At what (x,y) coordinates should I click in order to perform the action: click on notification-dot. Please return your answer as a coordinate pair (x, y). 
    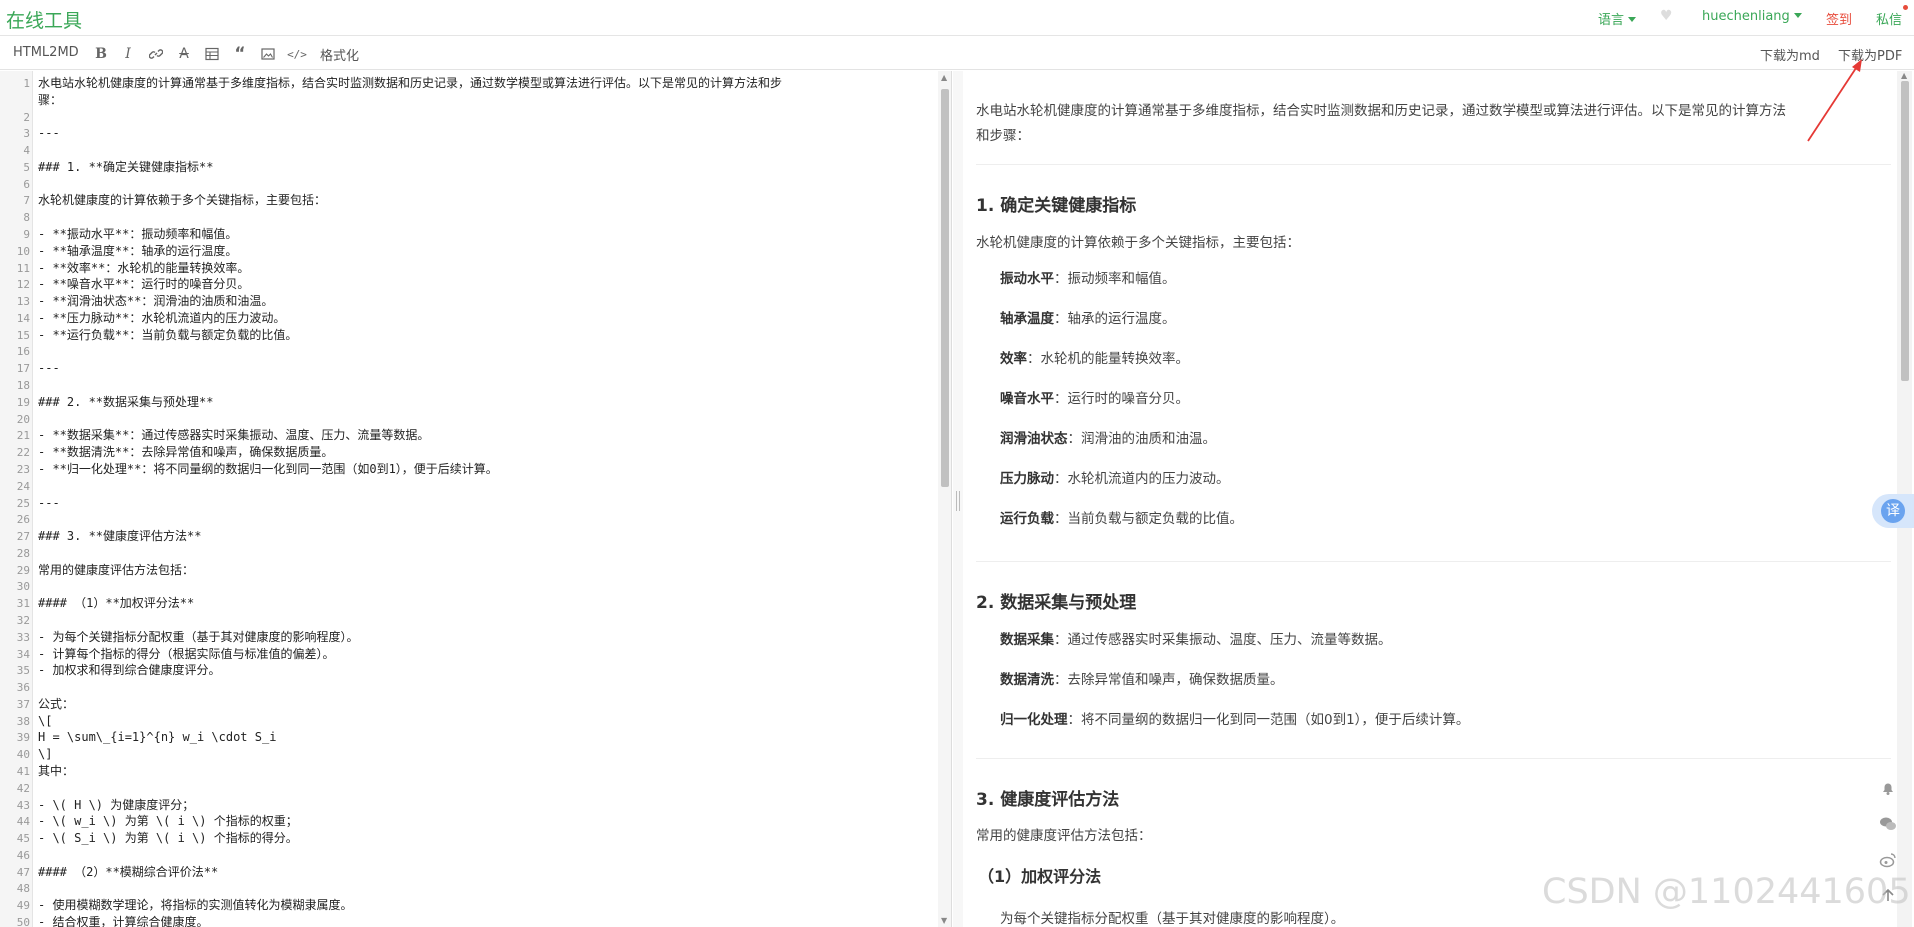
    Looking at the image, I should click on (1906, 7).